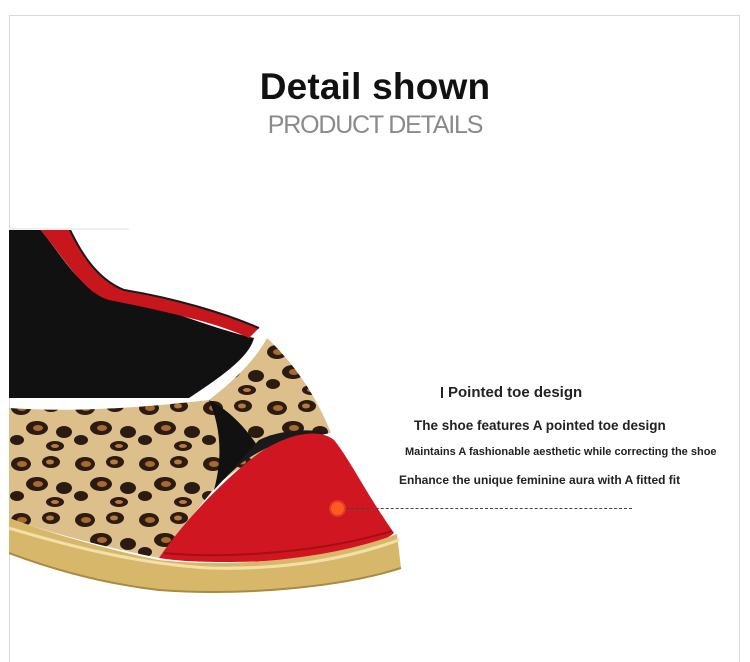 The height and width of the screenshot is (662, 750). Describe the element at coordinates (540, 425) in the screenshot. I see `callout-line-1: The shoe features A pointed toe design` at that location.